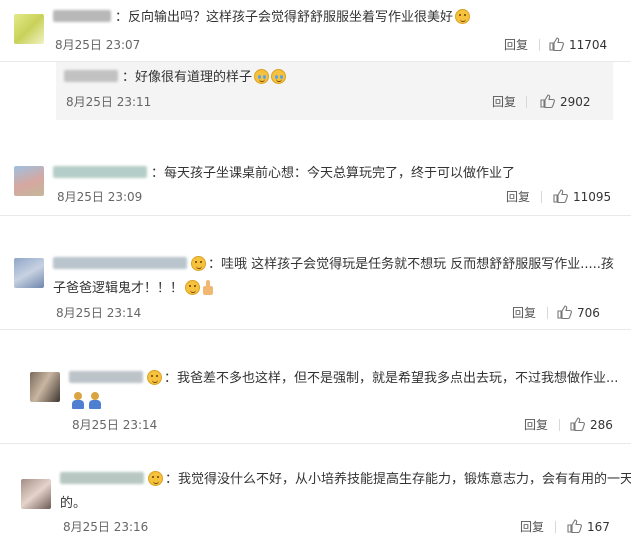 This screenshot has height=543, width=631. I want to click on like-count: 167, so click(598, 527).